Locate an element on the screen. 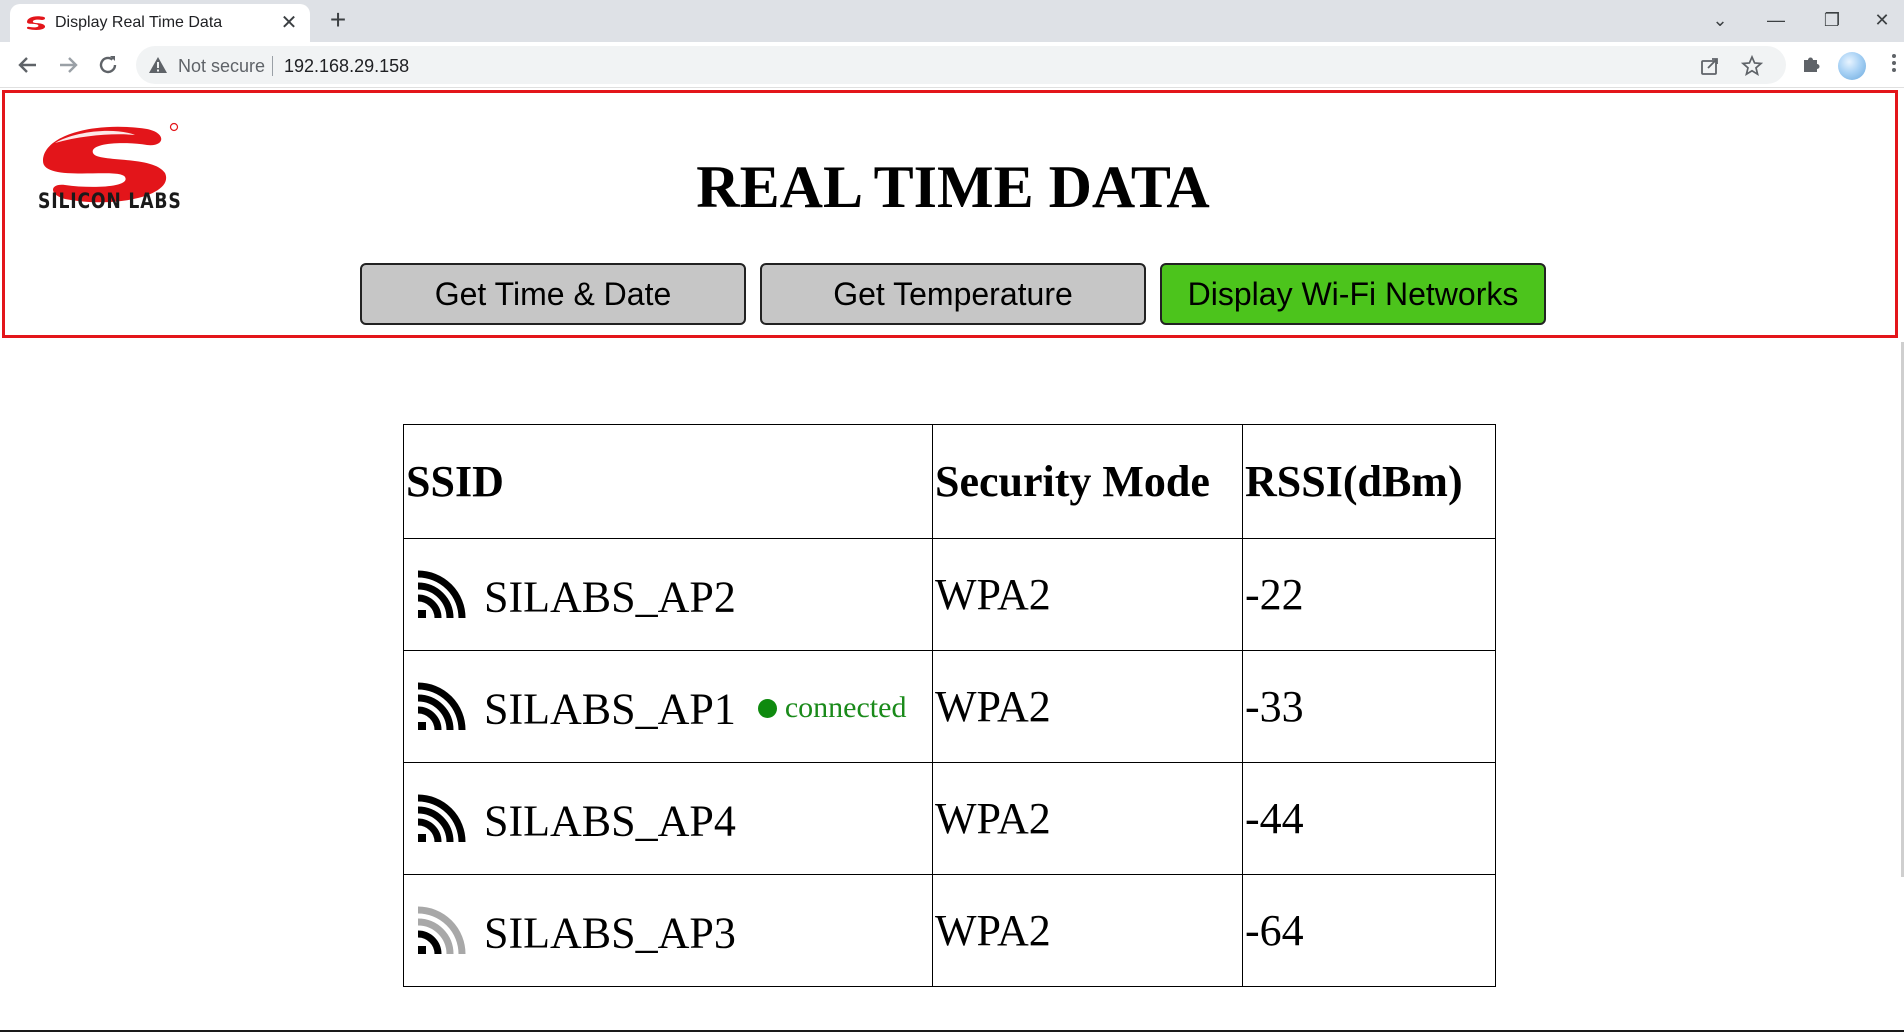 The height and width of the screenshot is (1032, 1904). connected-label: connected is located at coordinates (845, 708).